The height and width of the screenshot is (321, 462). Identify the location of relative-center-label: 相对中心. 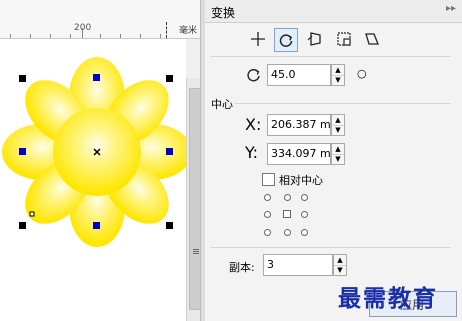
(301, 180).